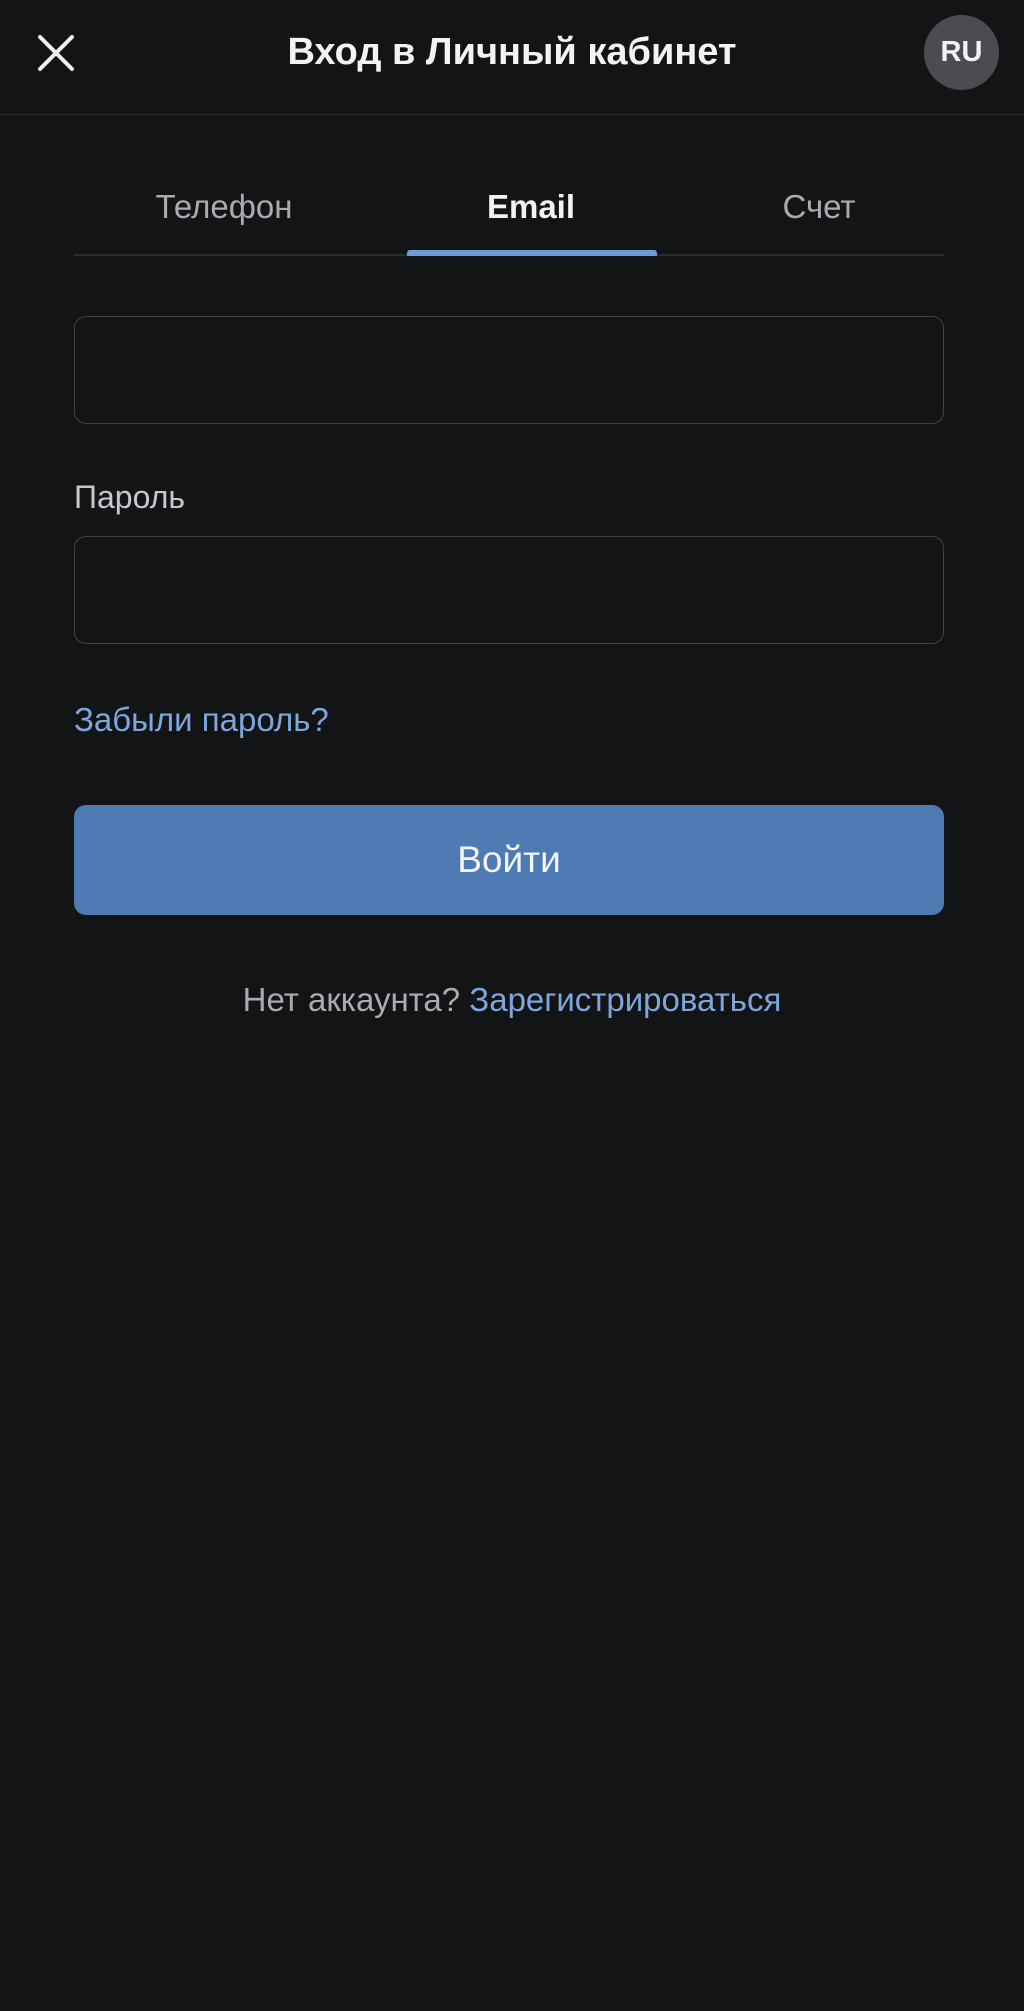  What do you see at coordinates (961, 52) in the screenshot?
I see `language-switch-button: RU` at bounding box center [961, 52].